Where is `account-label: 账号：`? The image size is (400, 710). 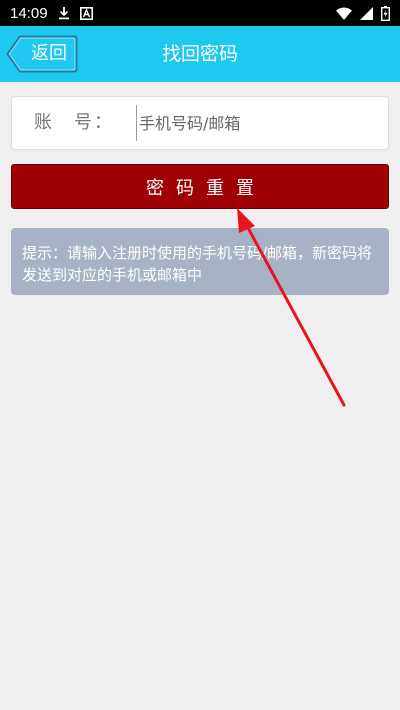 account-label: 账号： is located at coordinates (74, 123).